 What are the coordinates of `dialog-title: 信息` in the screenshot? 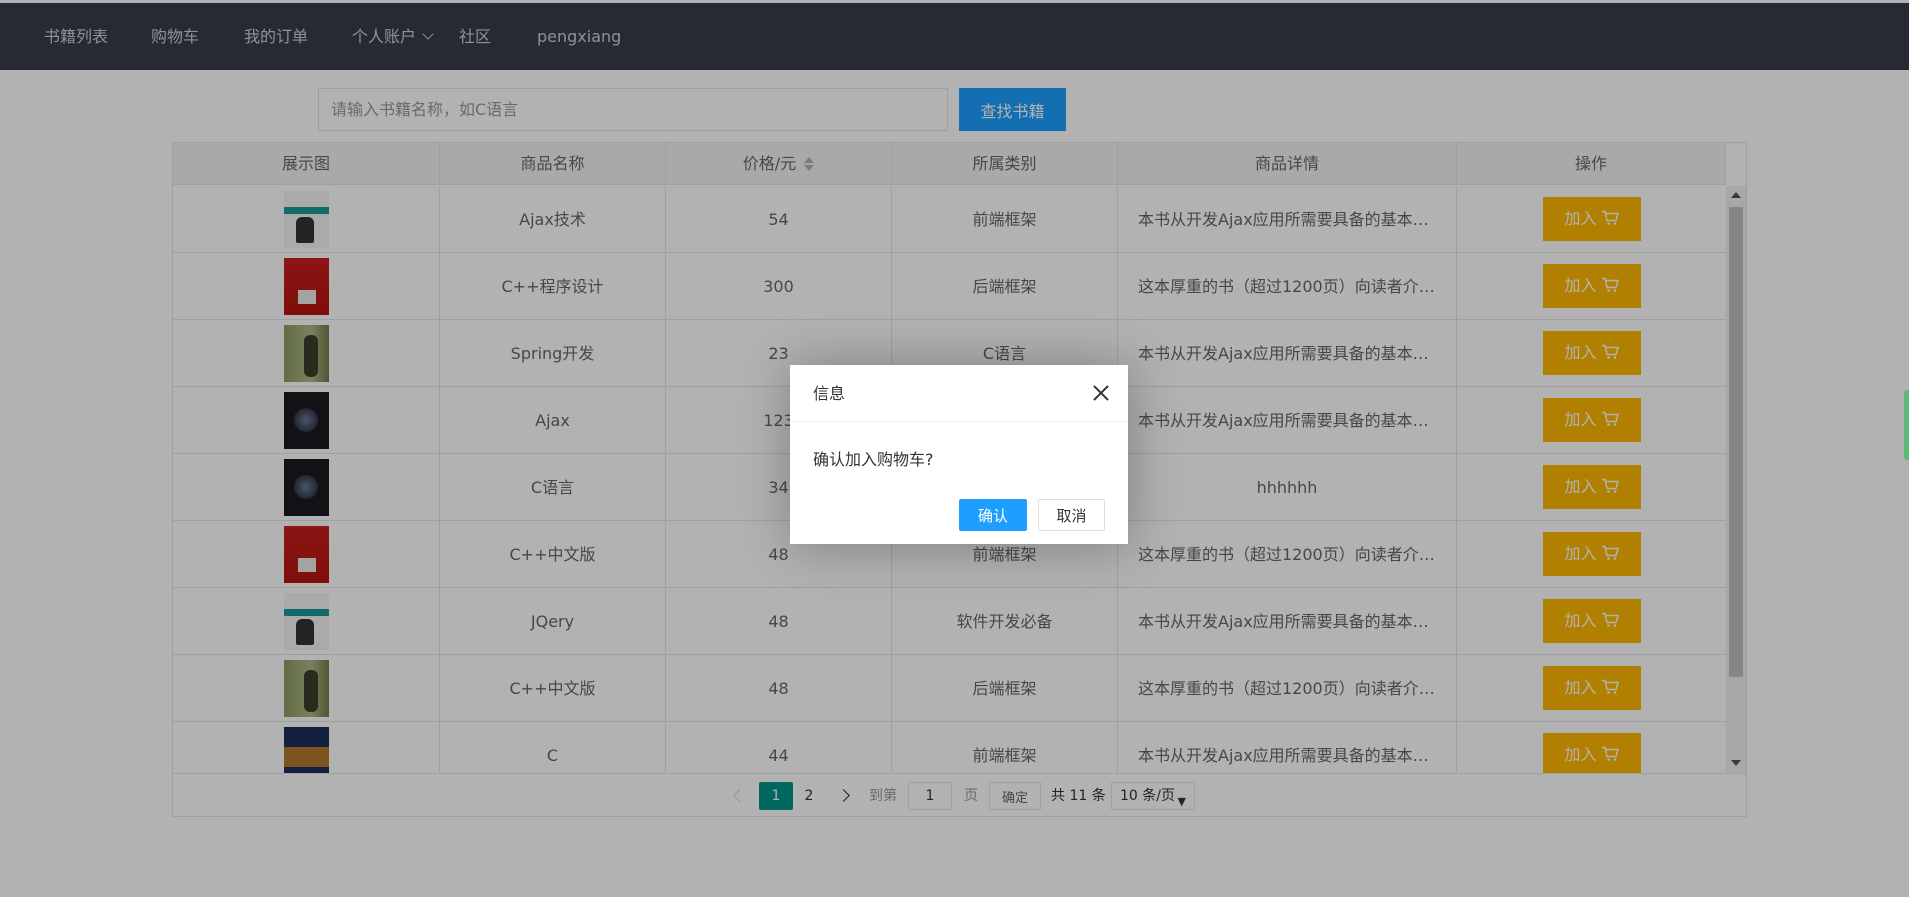 It's located at (959, 393).